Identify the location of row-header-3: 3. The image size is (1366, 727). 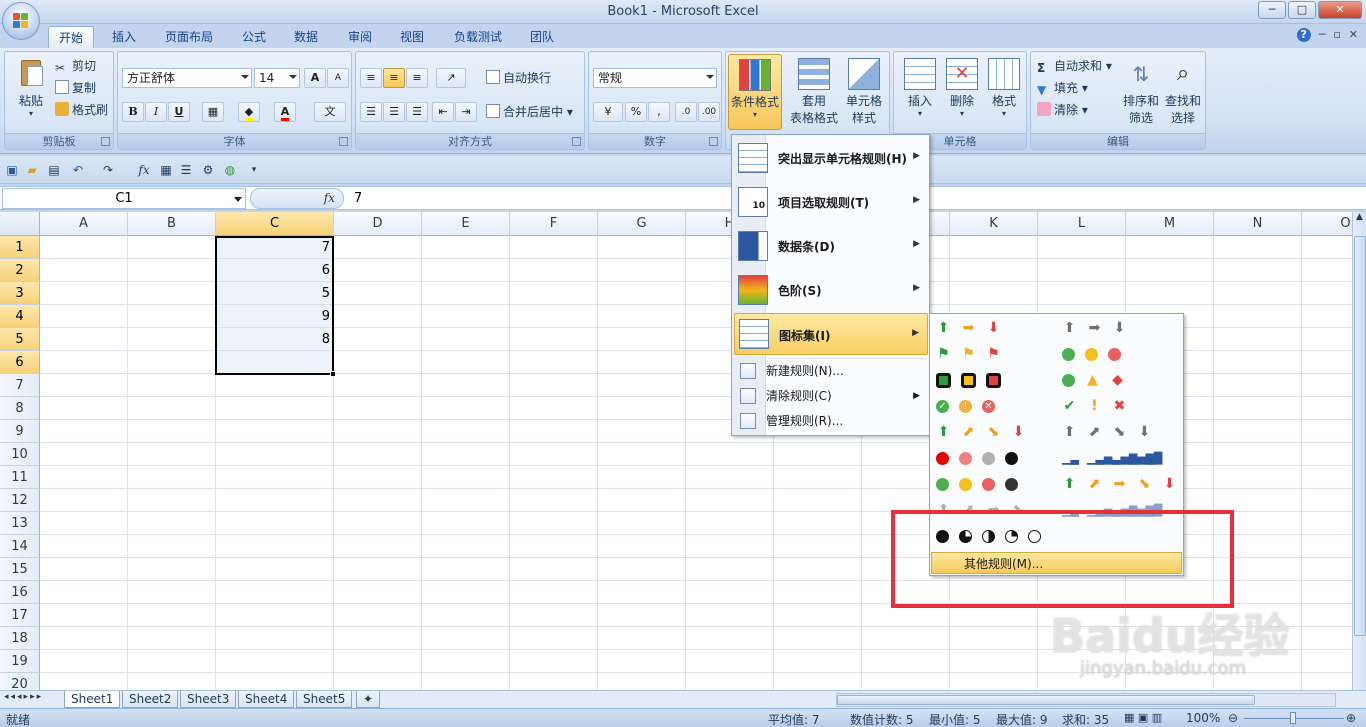
(20, 293).